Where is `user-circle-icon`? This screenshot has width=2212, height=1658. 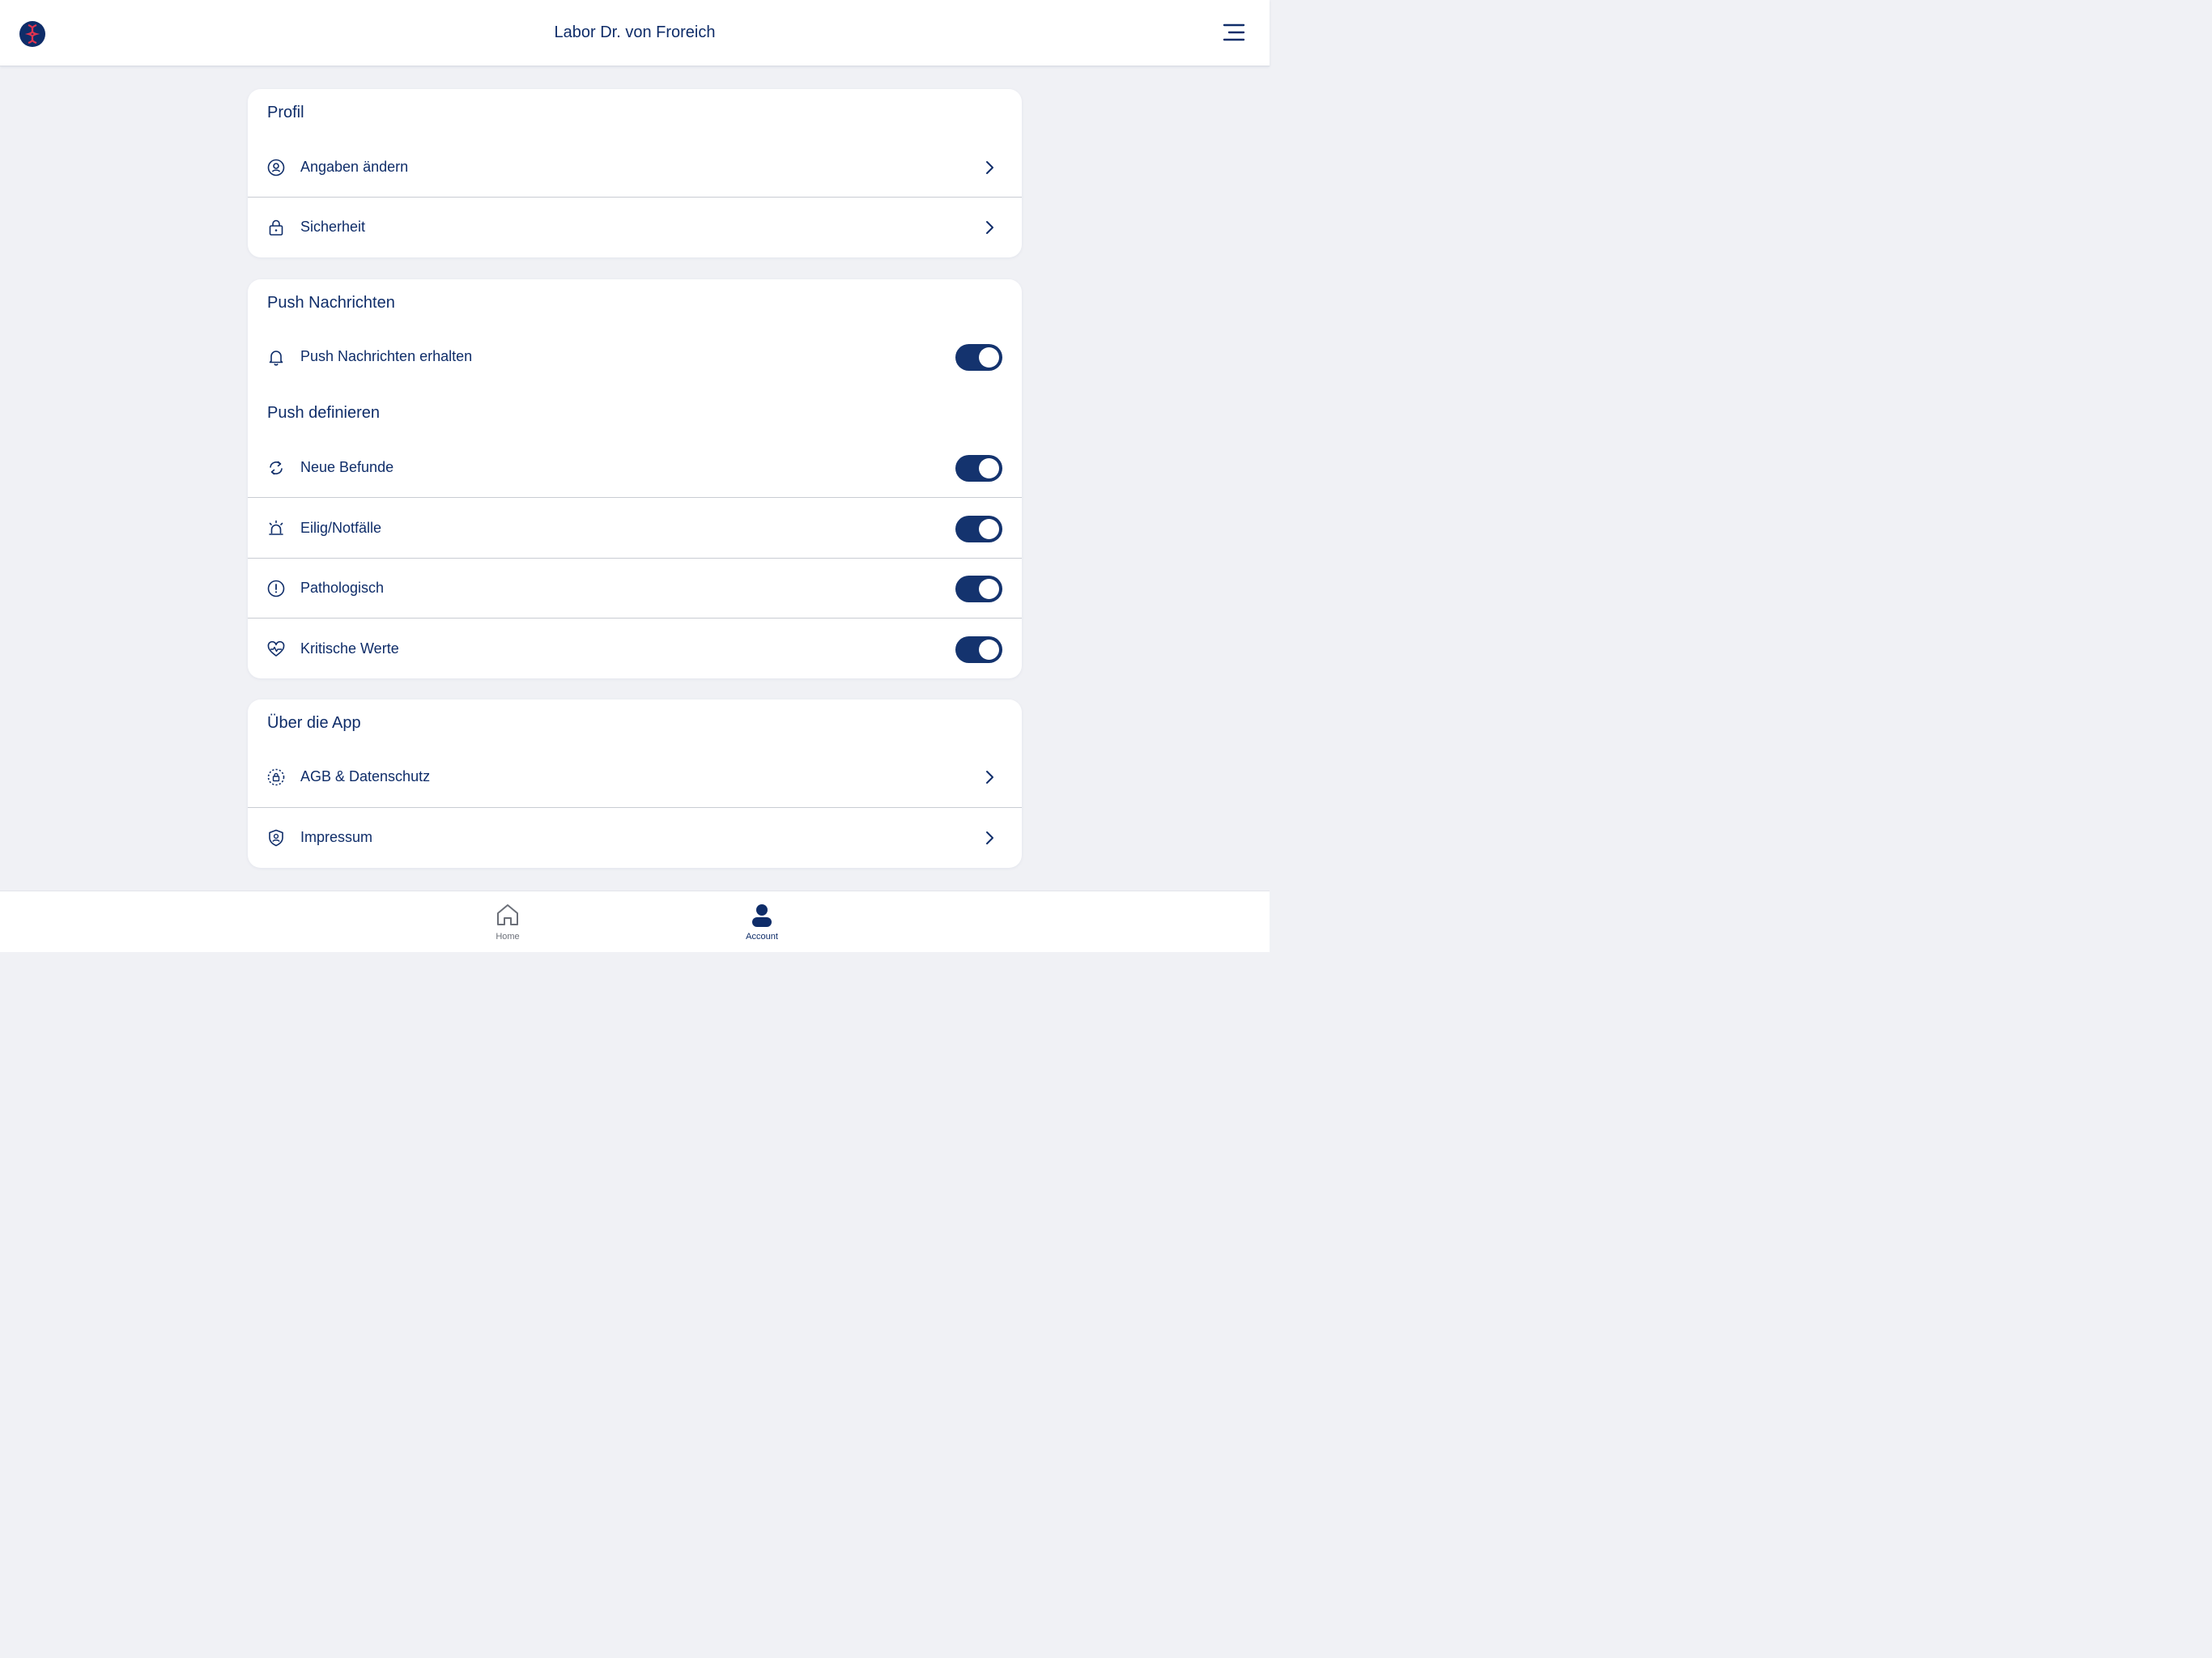 user-circle-icon is located at coordinates (276, 167).